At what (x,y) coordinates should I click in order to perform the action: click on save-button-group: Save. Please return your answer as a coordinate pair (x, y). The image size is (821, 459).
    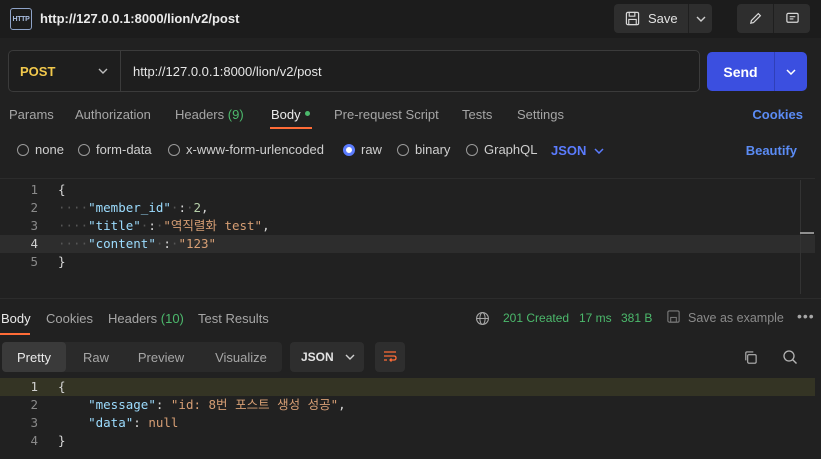
    Looking at the image, I should click on (663, 18).